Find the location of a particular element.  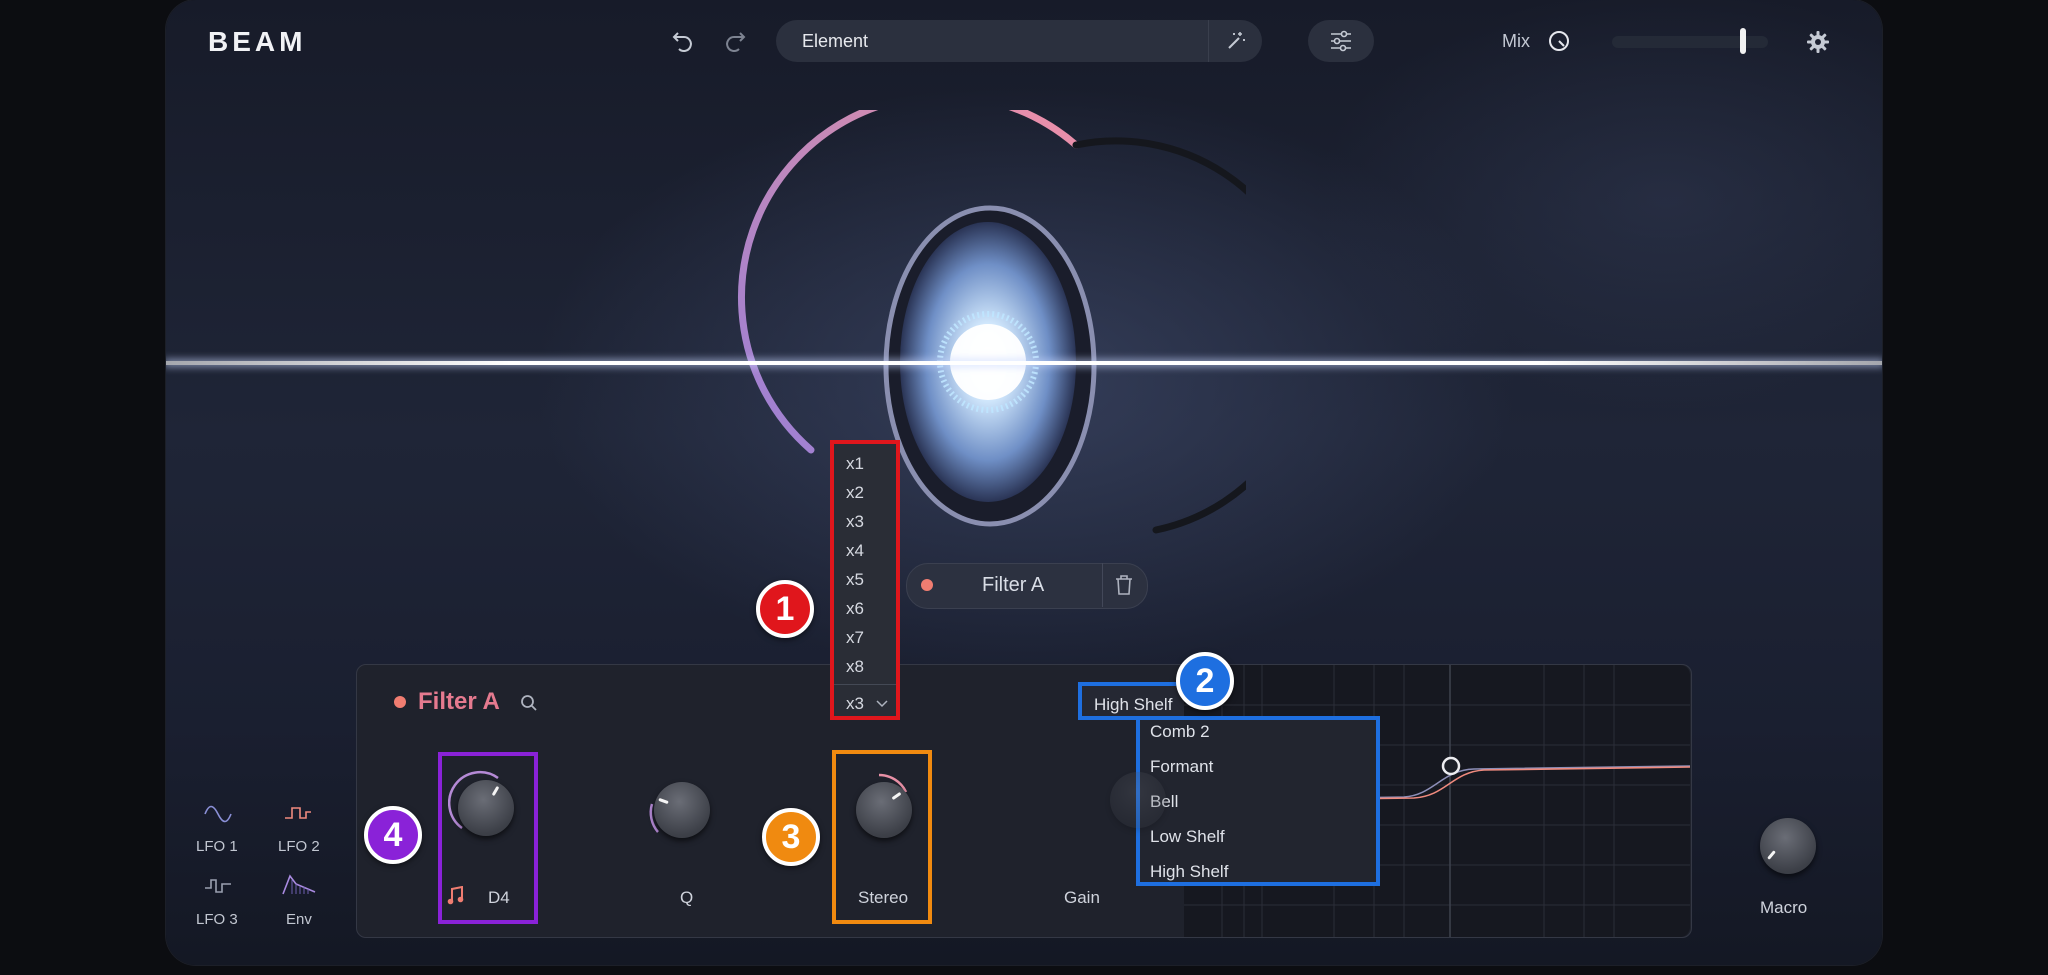

trash-icon is located at coordinates (1124, 585).